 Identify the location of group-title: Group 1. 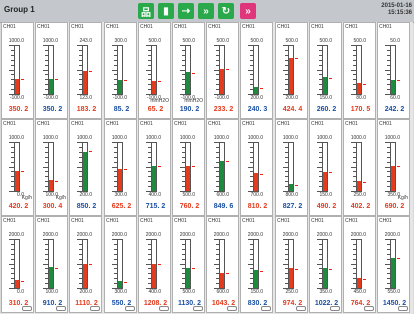
(19, 9).